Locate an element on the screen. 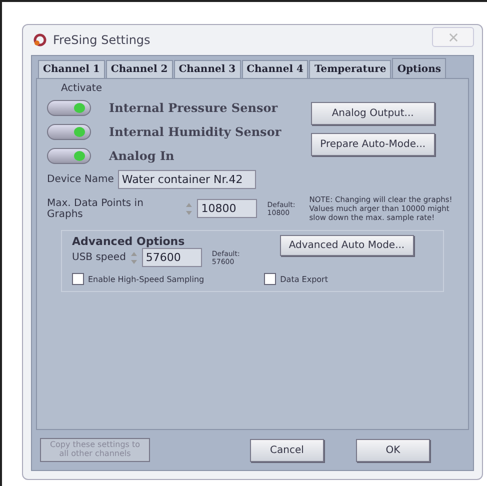 This screenshot has height=486, width=487. tab: Channel 2 is located at coordinates (139, 69).